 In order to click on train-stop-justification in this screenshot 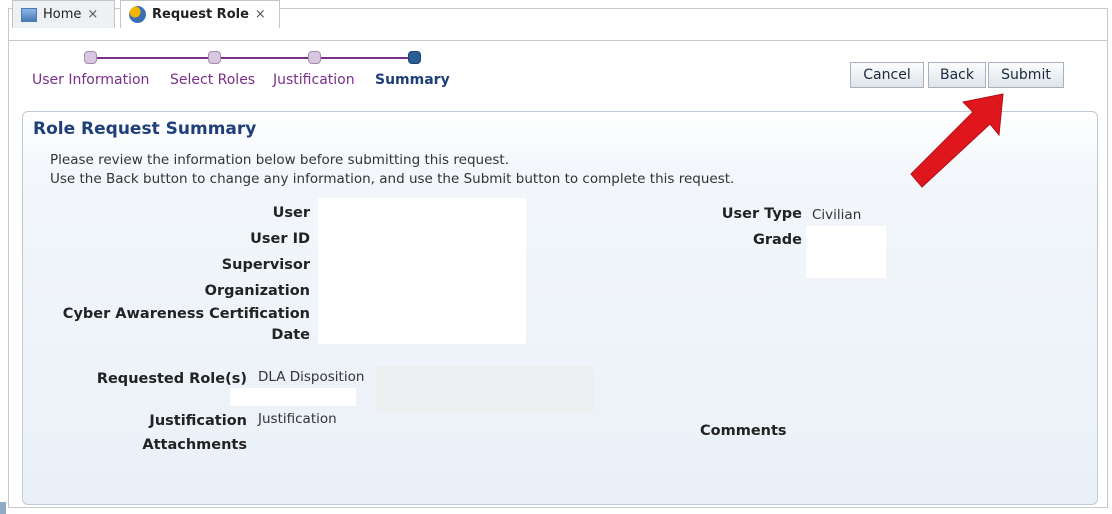, I will do `click(314, 57)`.